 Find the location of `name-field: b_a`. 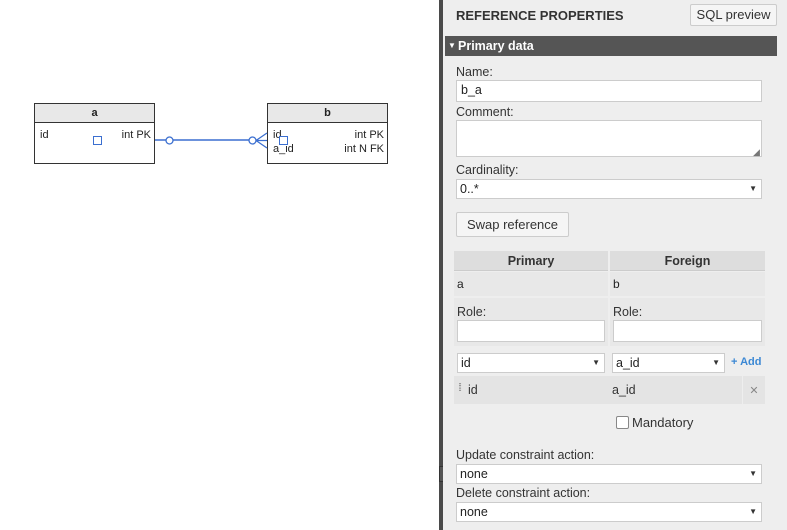

name-field: b_a is located at coordinates (609, 91).